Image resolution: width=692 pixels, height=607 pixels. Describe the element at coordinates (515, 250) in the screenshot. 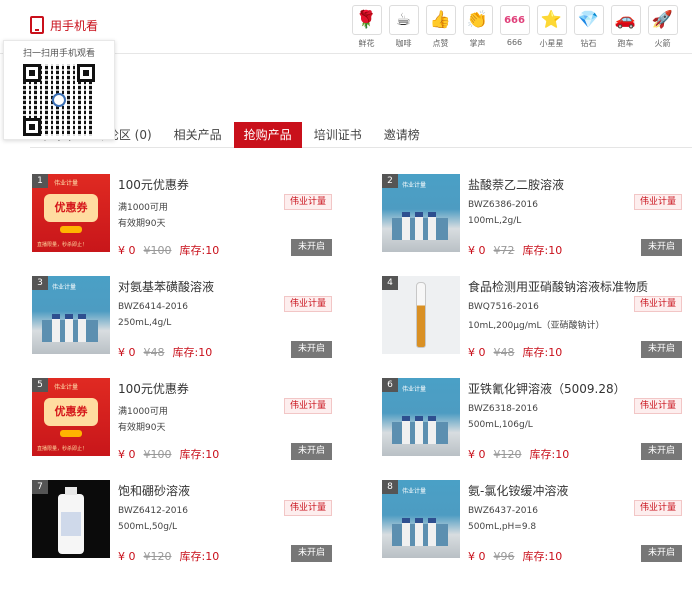

I see `price-row: ¥ 0 ¥72 库存:10` at that location.